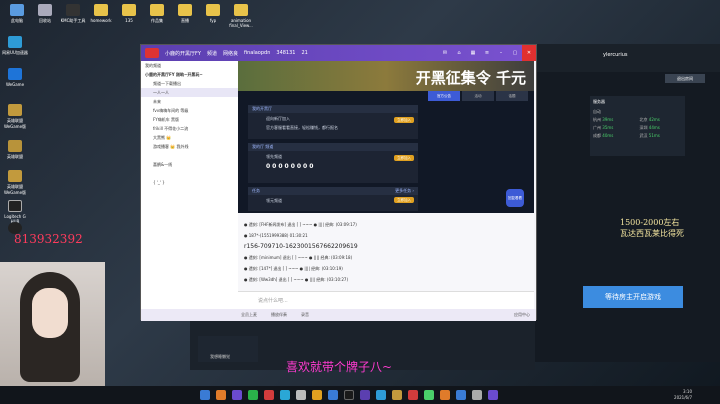  Describe the element at coordinates (189, 65) in the screenshot. I see `channel-row: 我的频道` at that location.